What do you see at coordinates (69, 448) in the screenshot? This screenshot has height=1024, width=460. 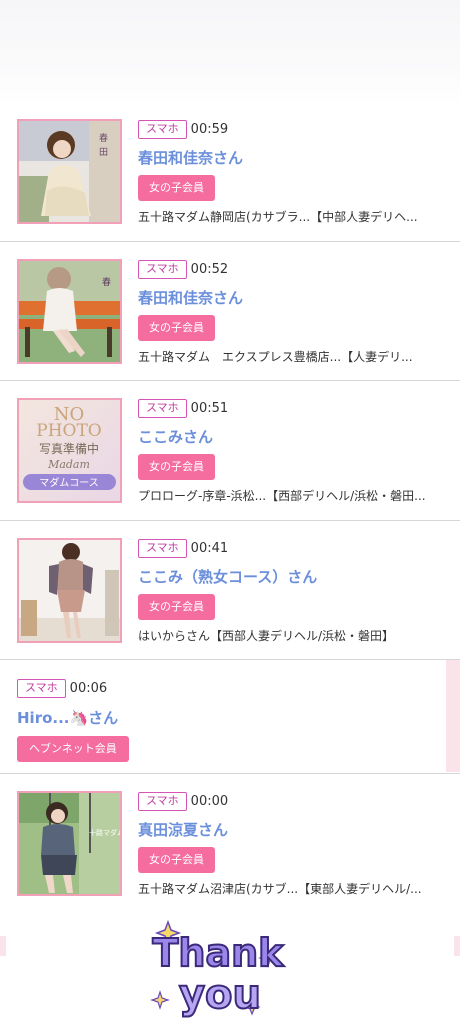 I see `photo-preparing-text: 写真準備中` at bounding box center [69, 448].